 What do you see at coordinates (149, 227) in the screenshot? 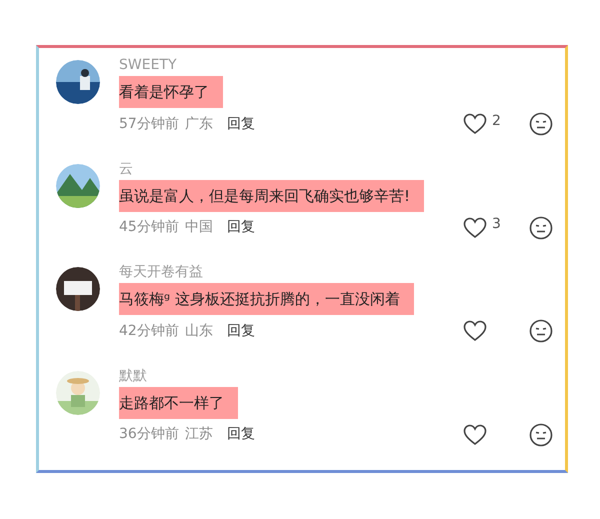
I see `comment-time: 45分钟前` at bounding box center [149, 227].